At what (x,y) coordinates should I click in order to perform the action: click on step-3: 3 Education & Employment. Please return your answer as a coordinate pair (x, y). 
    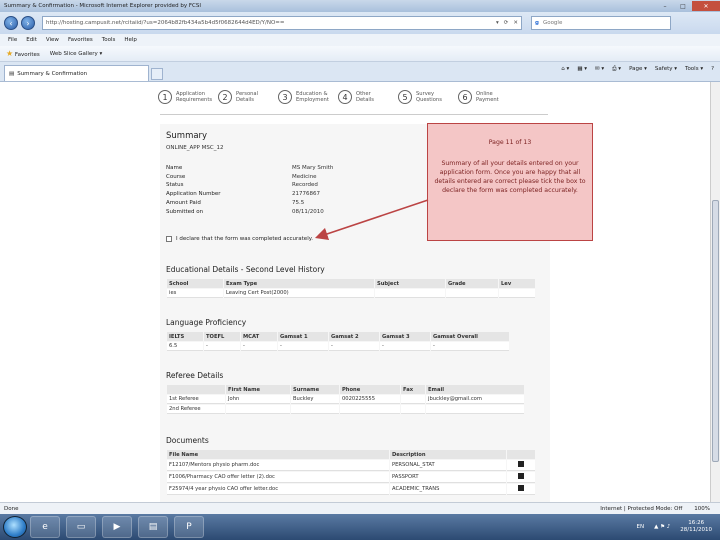
    Looking at the image, I should click on (307, 97).